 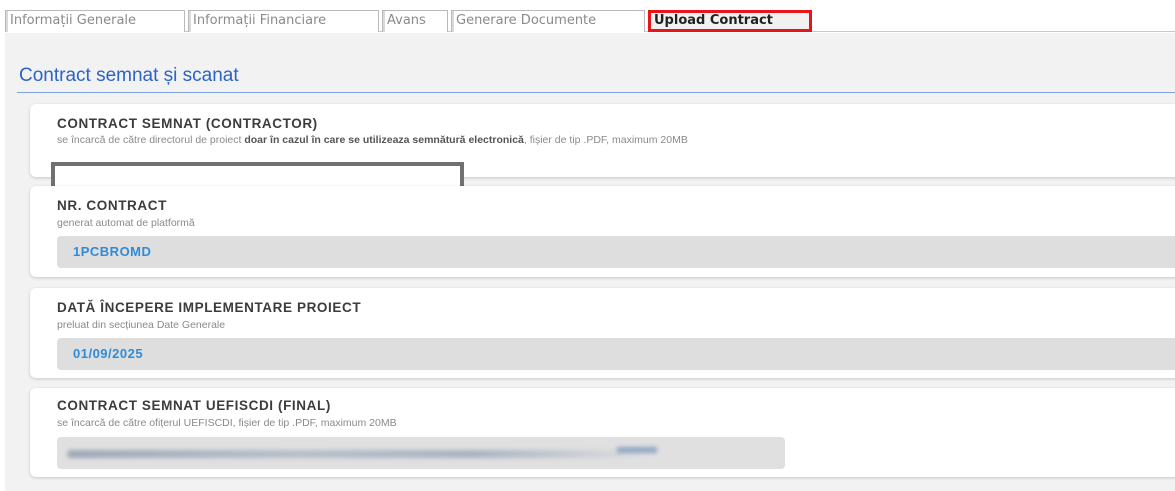 I want to click on nr-contract-value: 1PCBROMD, so click(x=616, y=252).